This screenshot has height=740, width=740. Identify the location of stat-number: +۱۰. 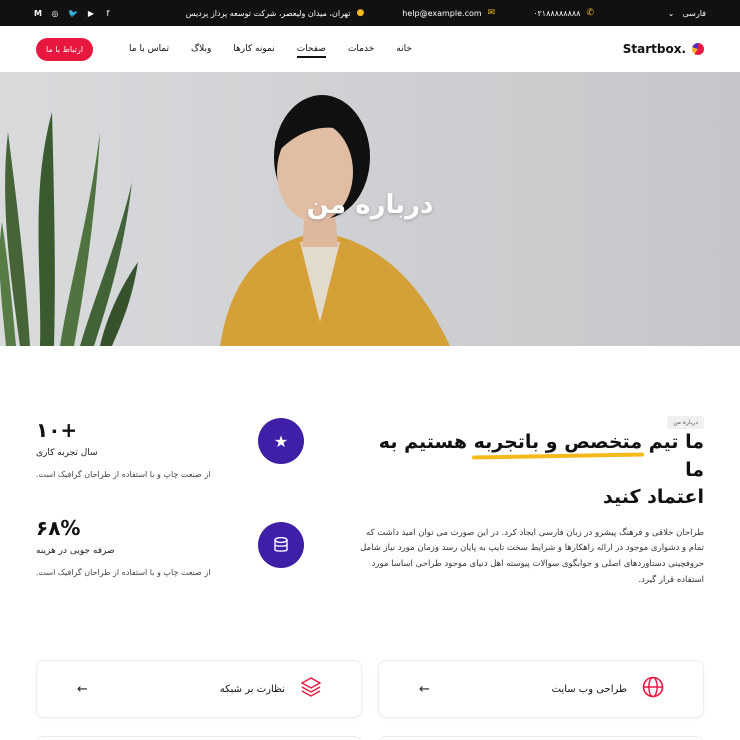
(57, 430).